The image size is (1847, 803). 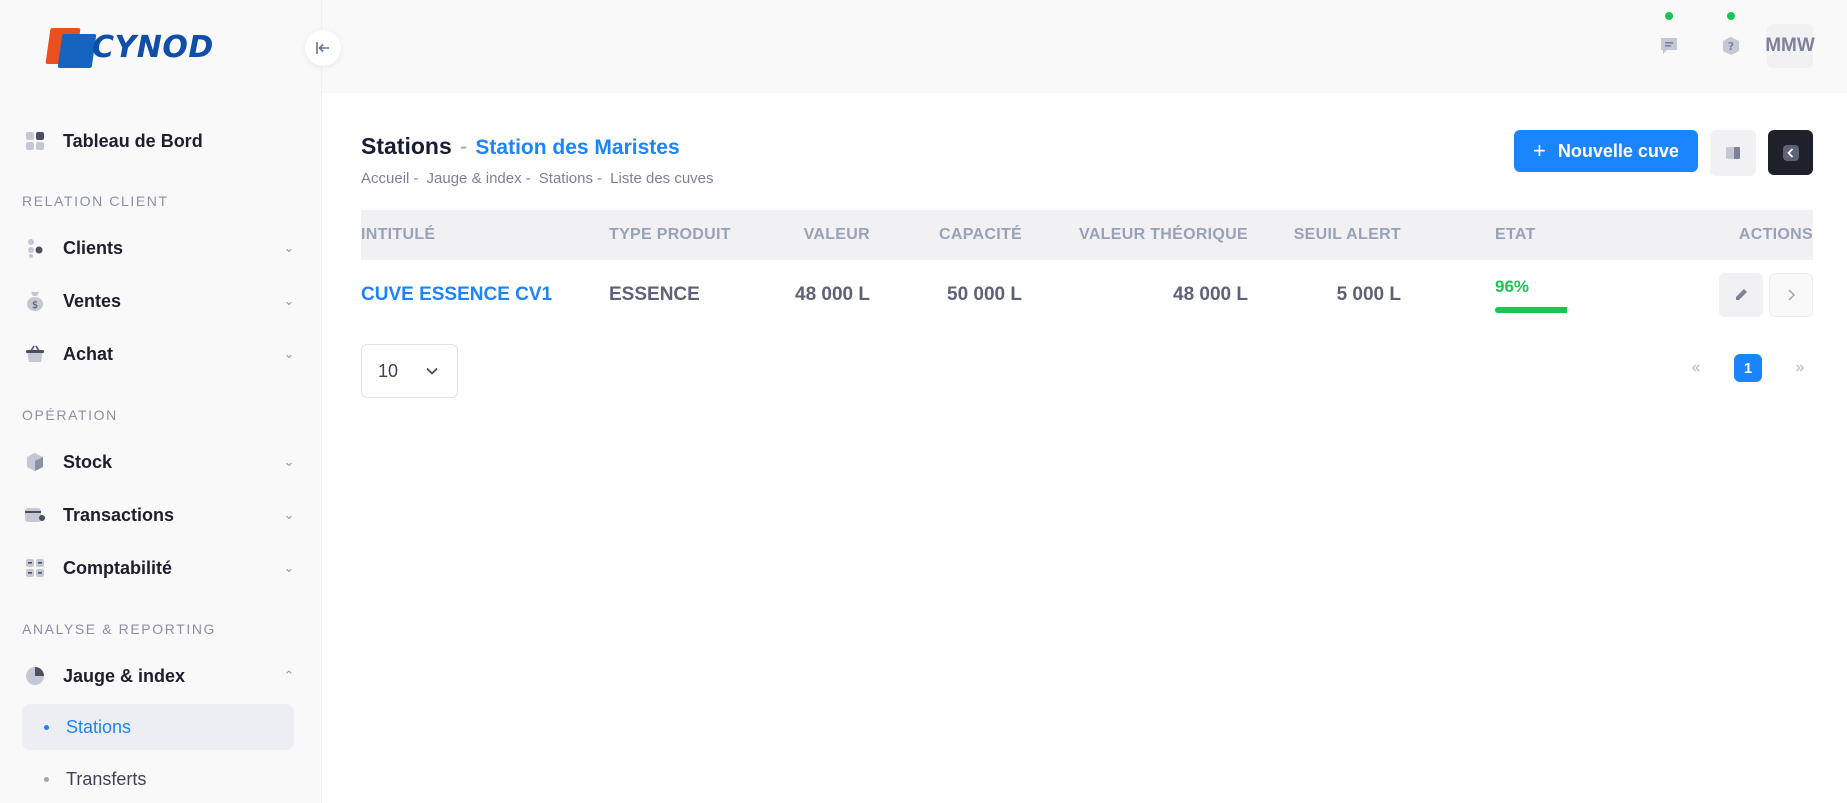 What do you see at coordinates (88, 353) in the screenshot?
I see `sidebar-item-label: Achat` at bounding box center [88, 353].